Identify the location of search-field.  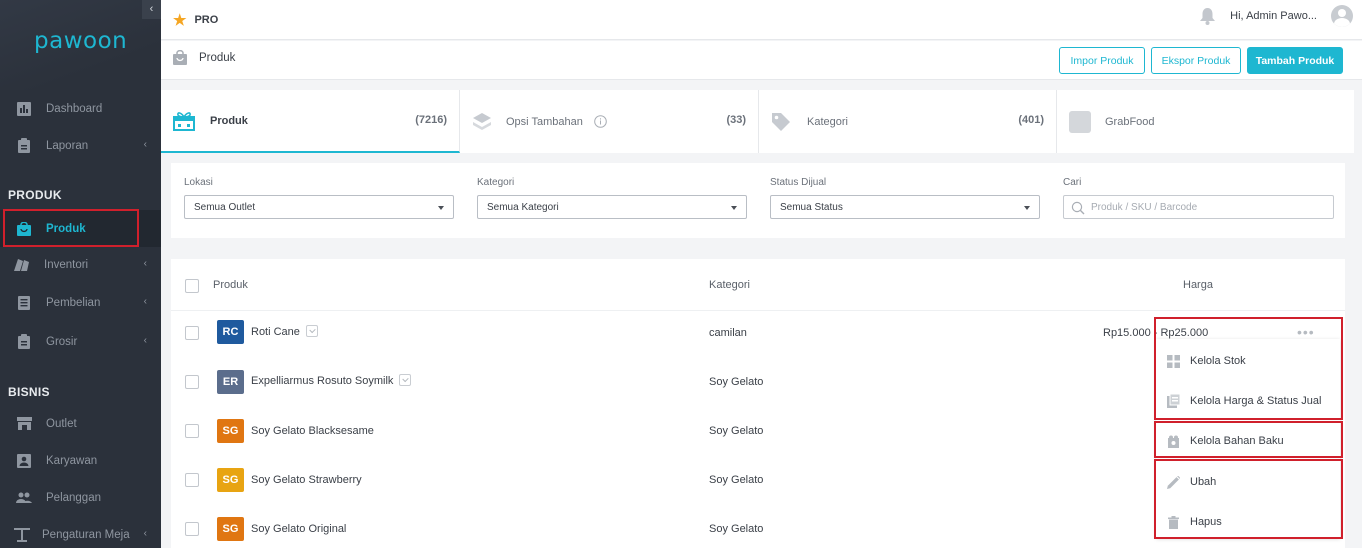
(1198, 207).